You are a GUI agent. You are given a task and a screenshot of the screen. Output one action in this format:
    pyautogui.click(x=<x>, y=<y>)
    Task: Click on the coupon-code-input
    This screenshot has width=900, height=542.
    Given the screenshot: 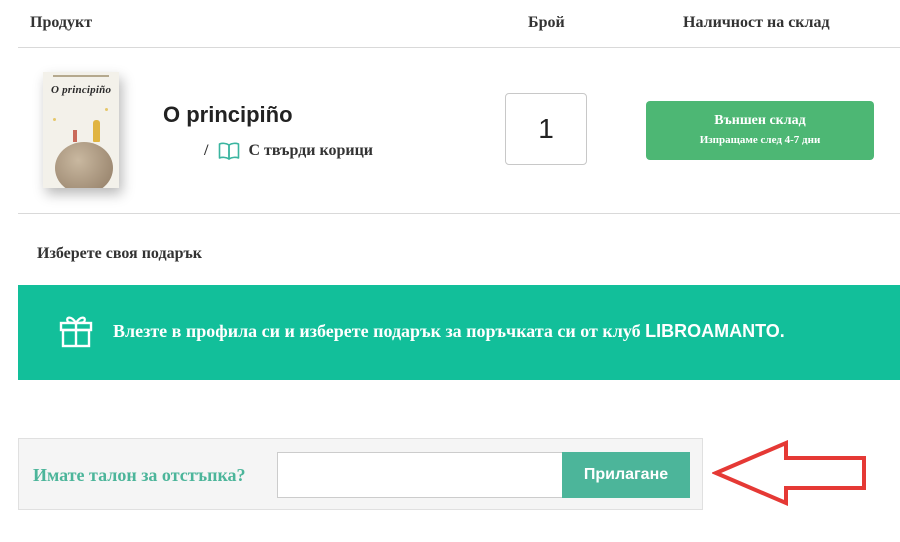 What is the action you would take?
    pyautogui.click(x=420, y=475)
    